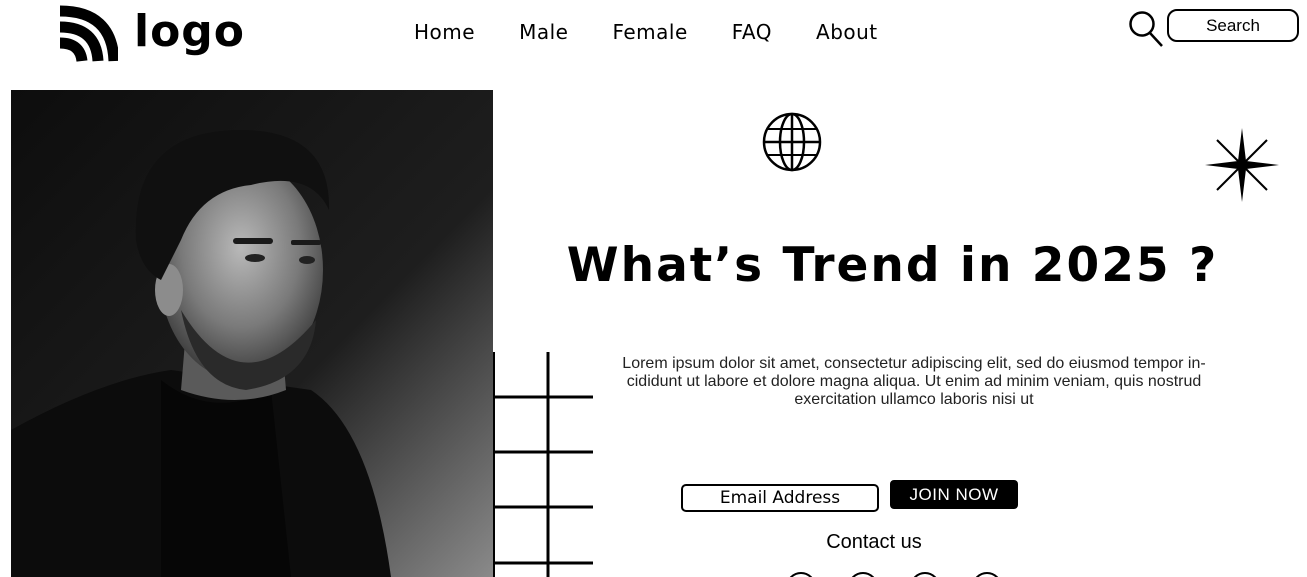 The image size is (1307, 577). Describe the element at coordinates (88, 33) in the screenshot. I see `logo-wave-icon` at that location.